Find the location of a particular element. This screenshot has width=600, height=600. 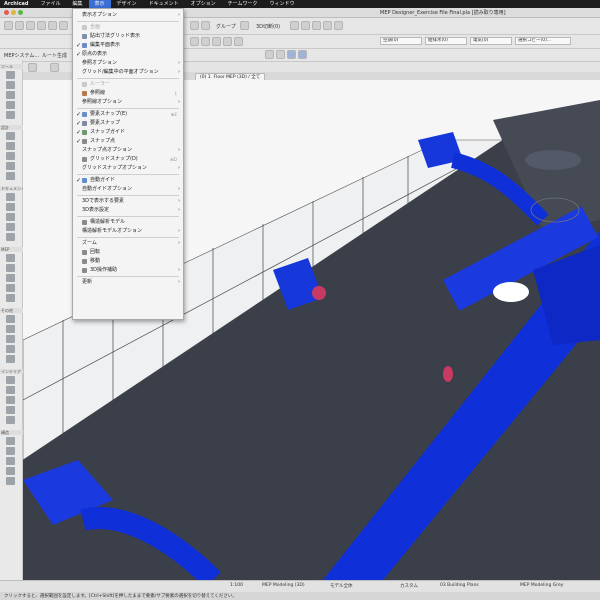

menu-item: 貼出寸法グリッド表示 is located at coordinates (128, 36).